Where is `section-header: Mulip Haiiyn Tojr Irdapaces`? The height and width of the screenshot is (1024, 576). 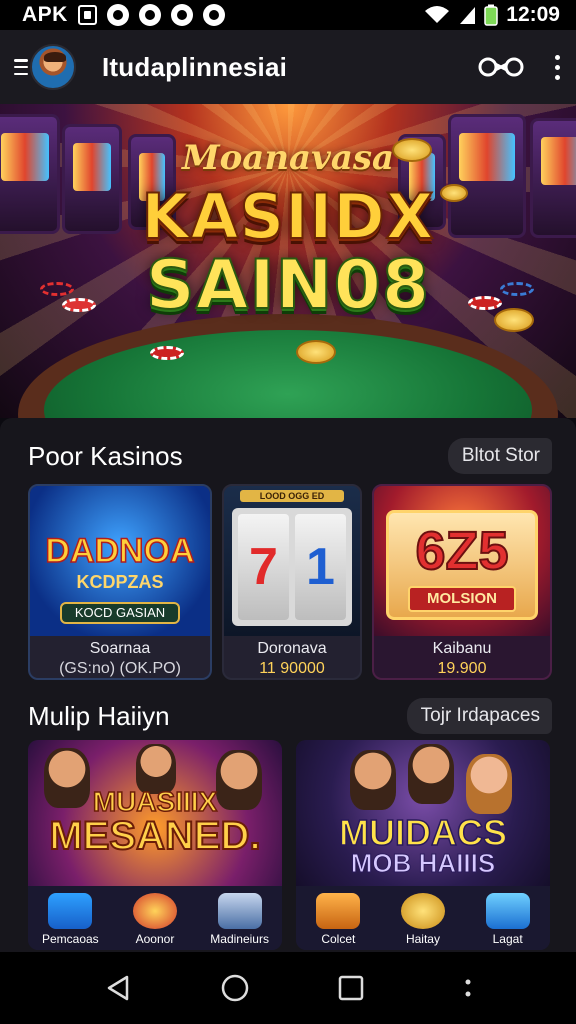
section-header: Mulip Haiiyn Tojr Irdapaces is located at coordinates (290, 716).